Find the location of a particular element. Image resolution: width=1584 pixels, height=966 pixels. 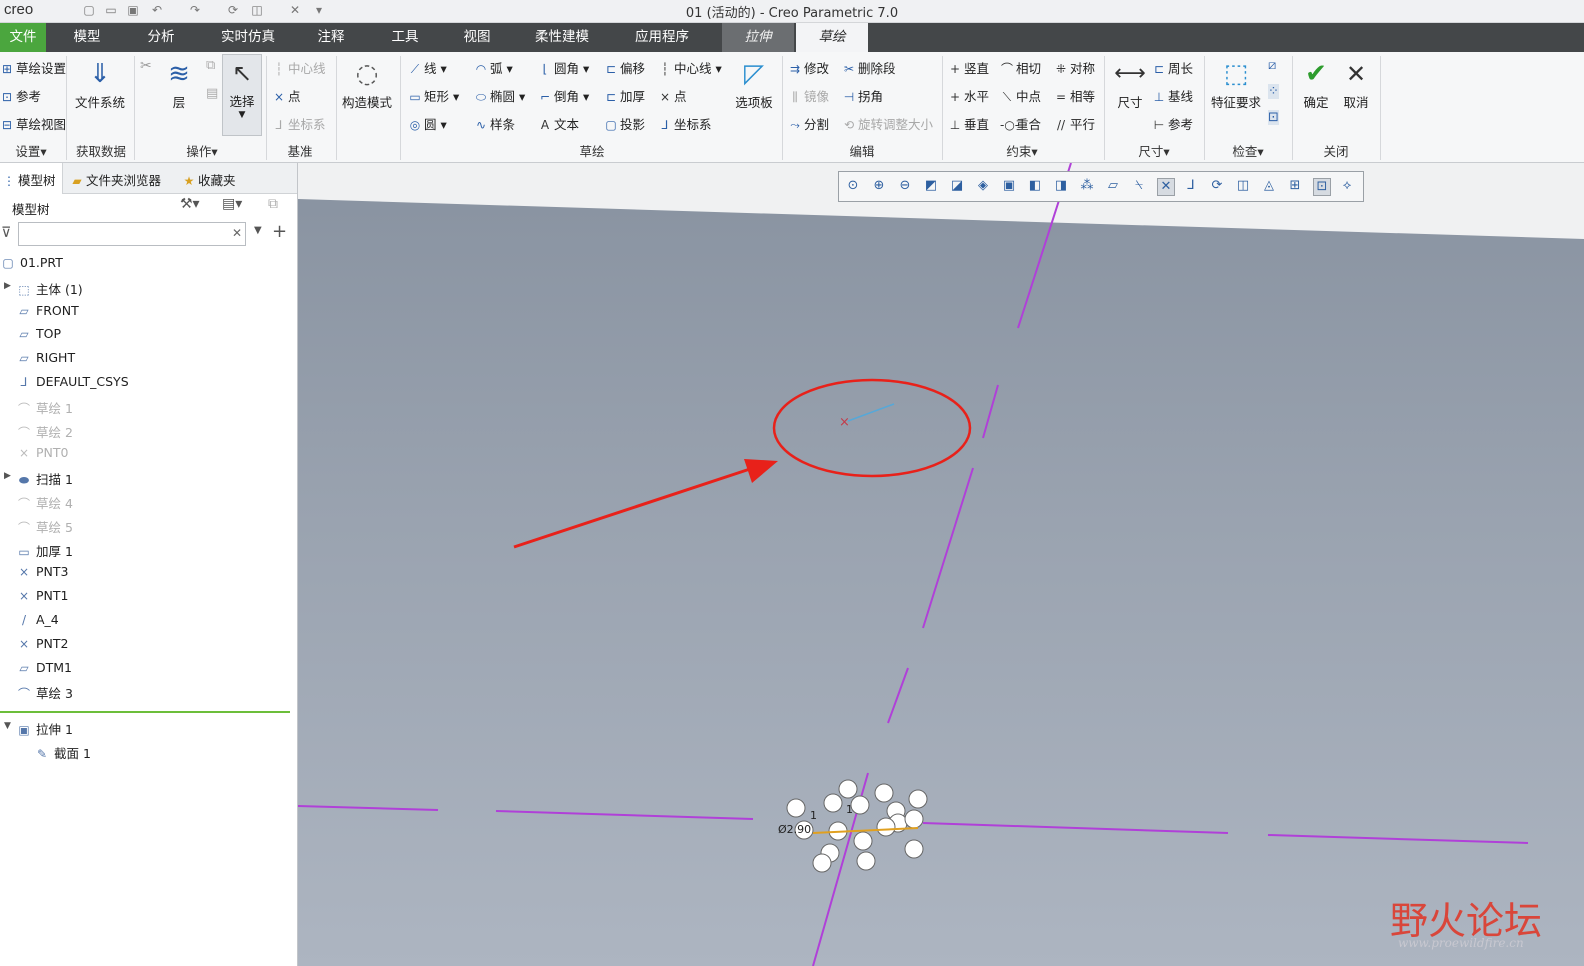

diameter-dimension-label: Ø2.90 is located at coordinates (794, 829).